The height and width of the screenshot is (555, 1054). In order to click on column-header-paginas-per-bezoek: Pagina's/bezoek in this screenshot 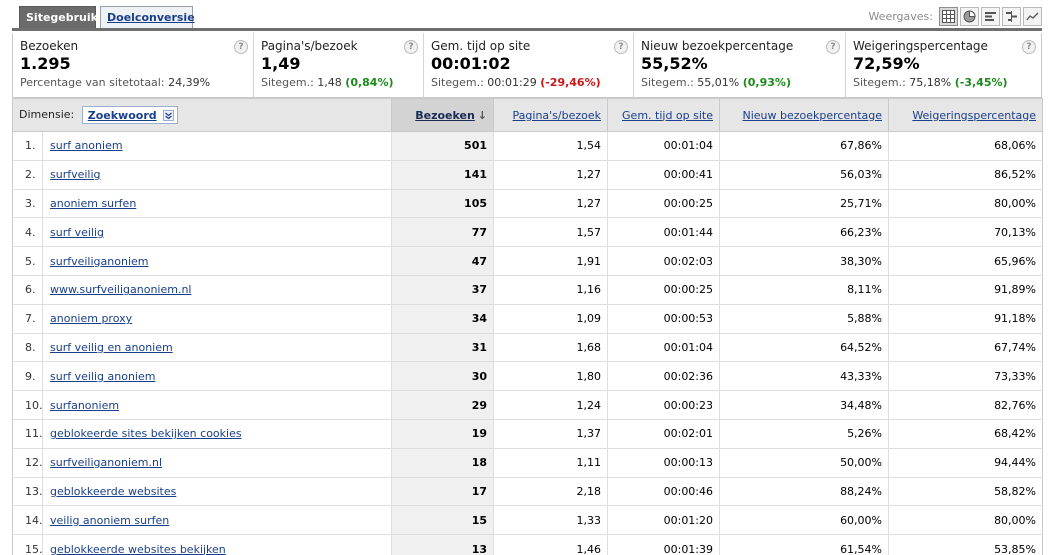, I will do `click(551, 115)`.